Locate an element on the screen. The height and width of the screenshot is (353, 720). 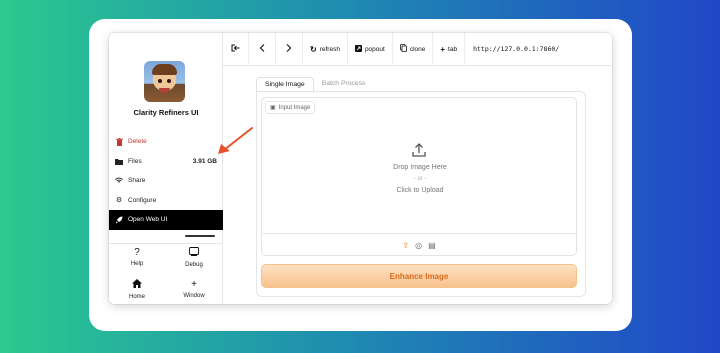
rocket-icon is located at coordinates (119, 220).